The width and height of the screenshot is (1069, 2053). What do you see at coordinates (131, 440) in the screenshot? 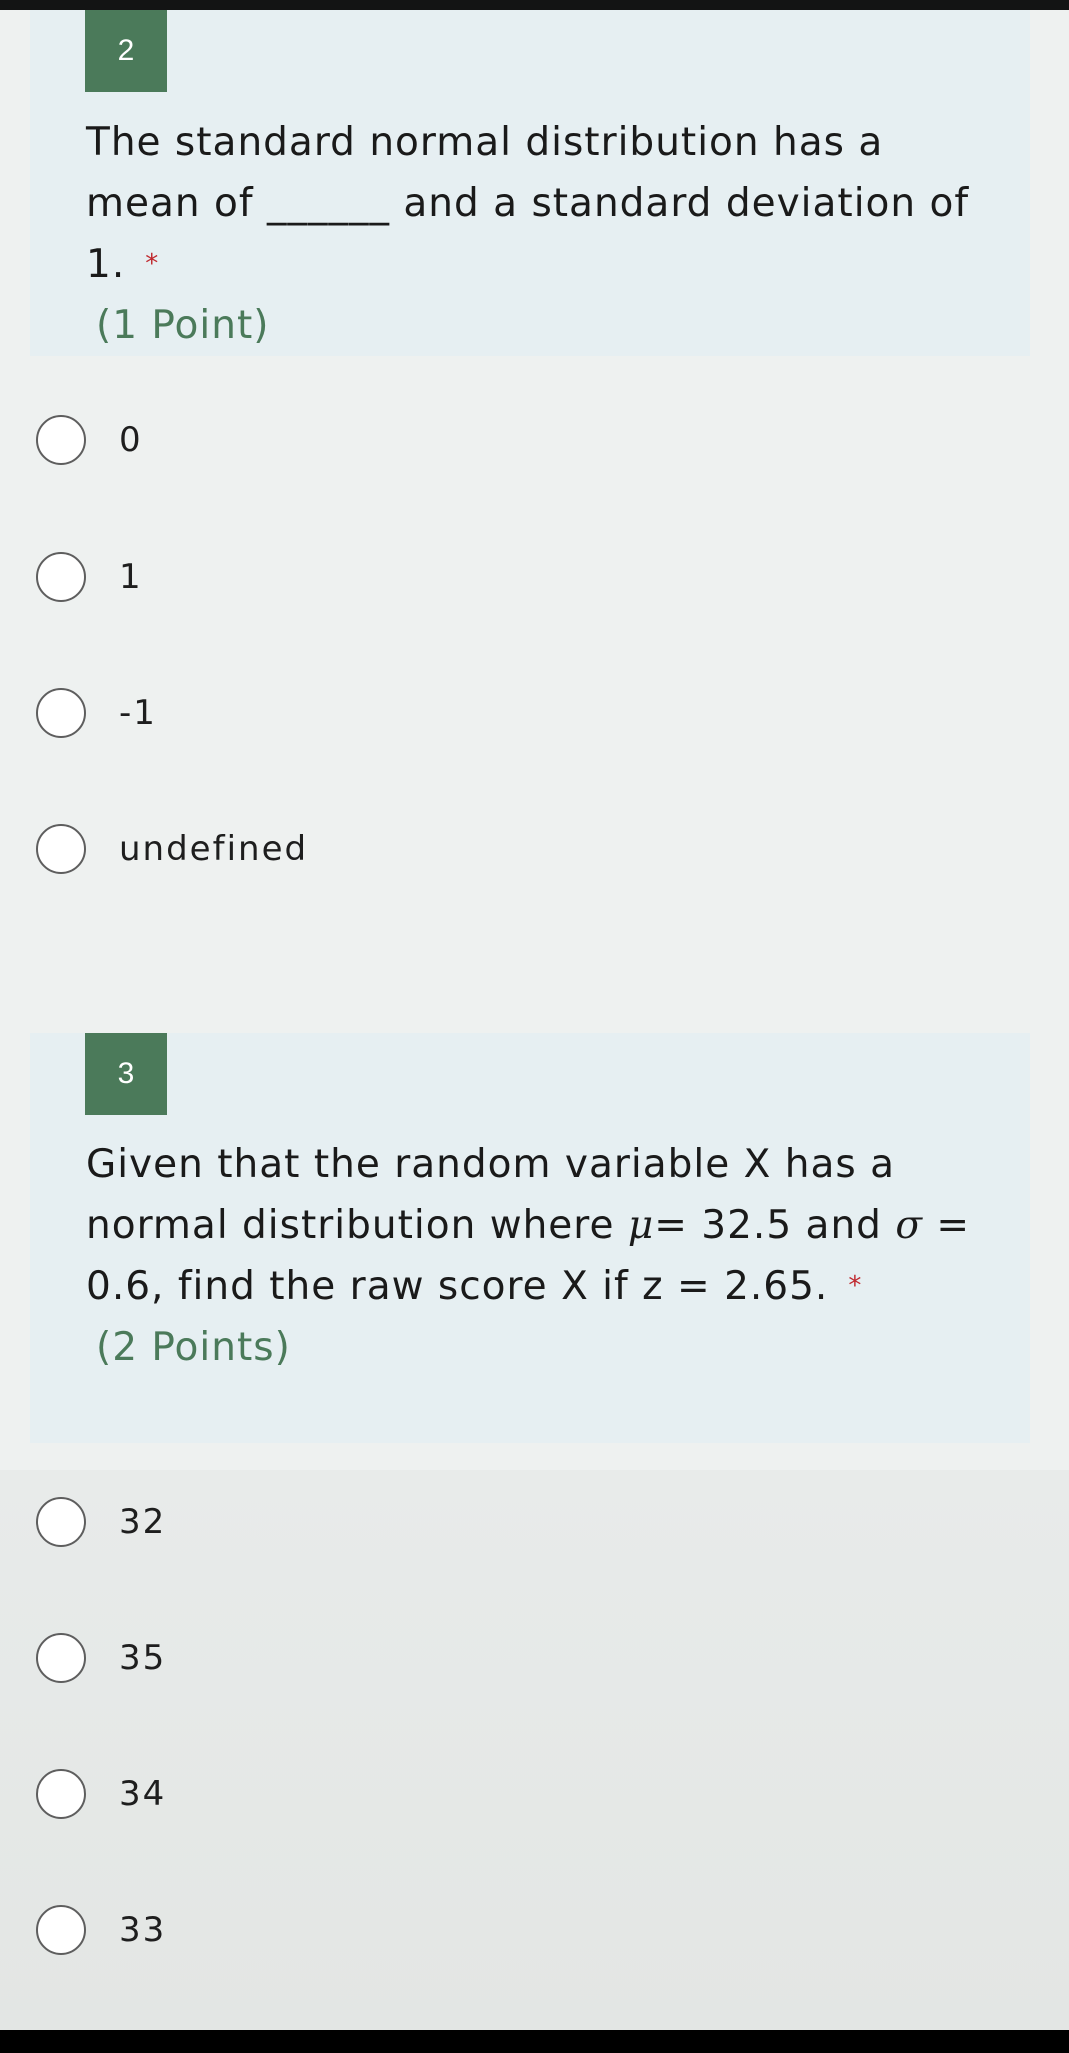
I see `option-label: 0` at bounding box center [131, 440].